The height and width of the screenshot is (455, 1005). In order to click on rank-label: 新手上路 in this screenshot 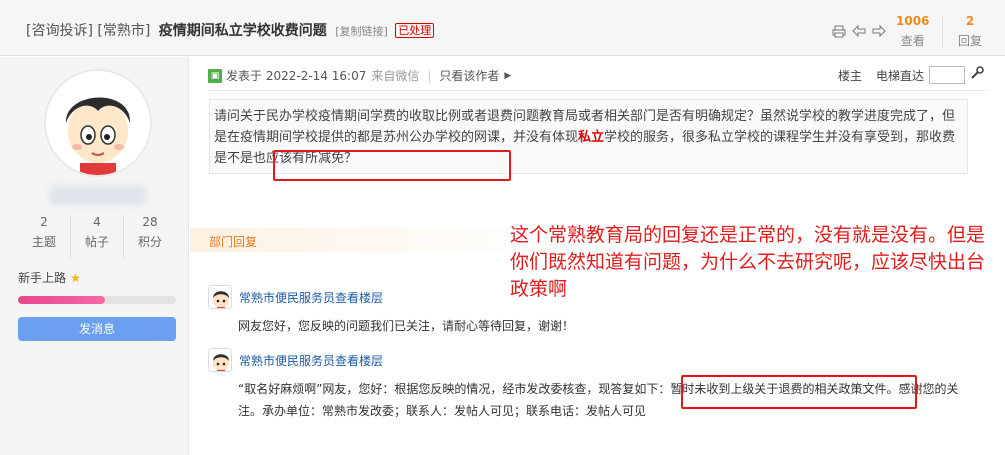, I will do `click(42, 278)`.